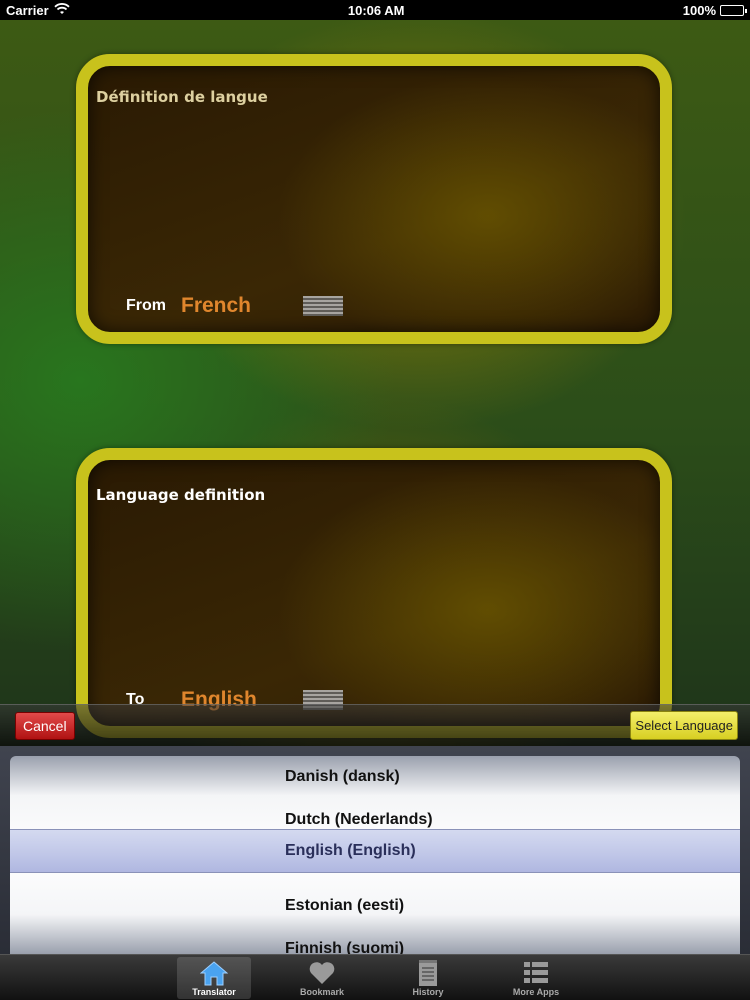  I want to click on status-bar: Carrier 10:06 AM 100%, so click(375, 10).